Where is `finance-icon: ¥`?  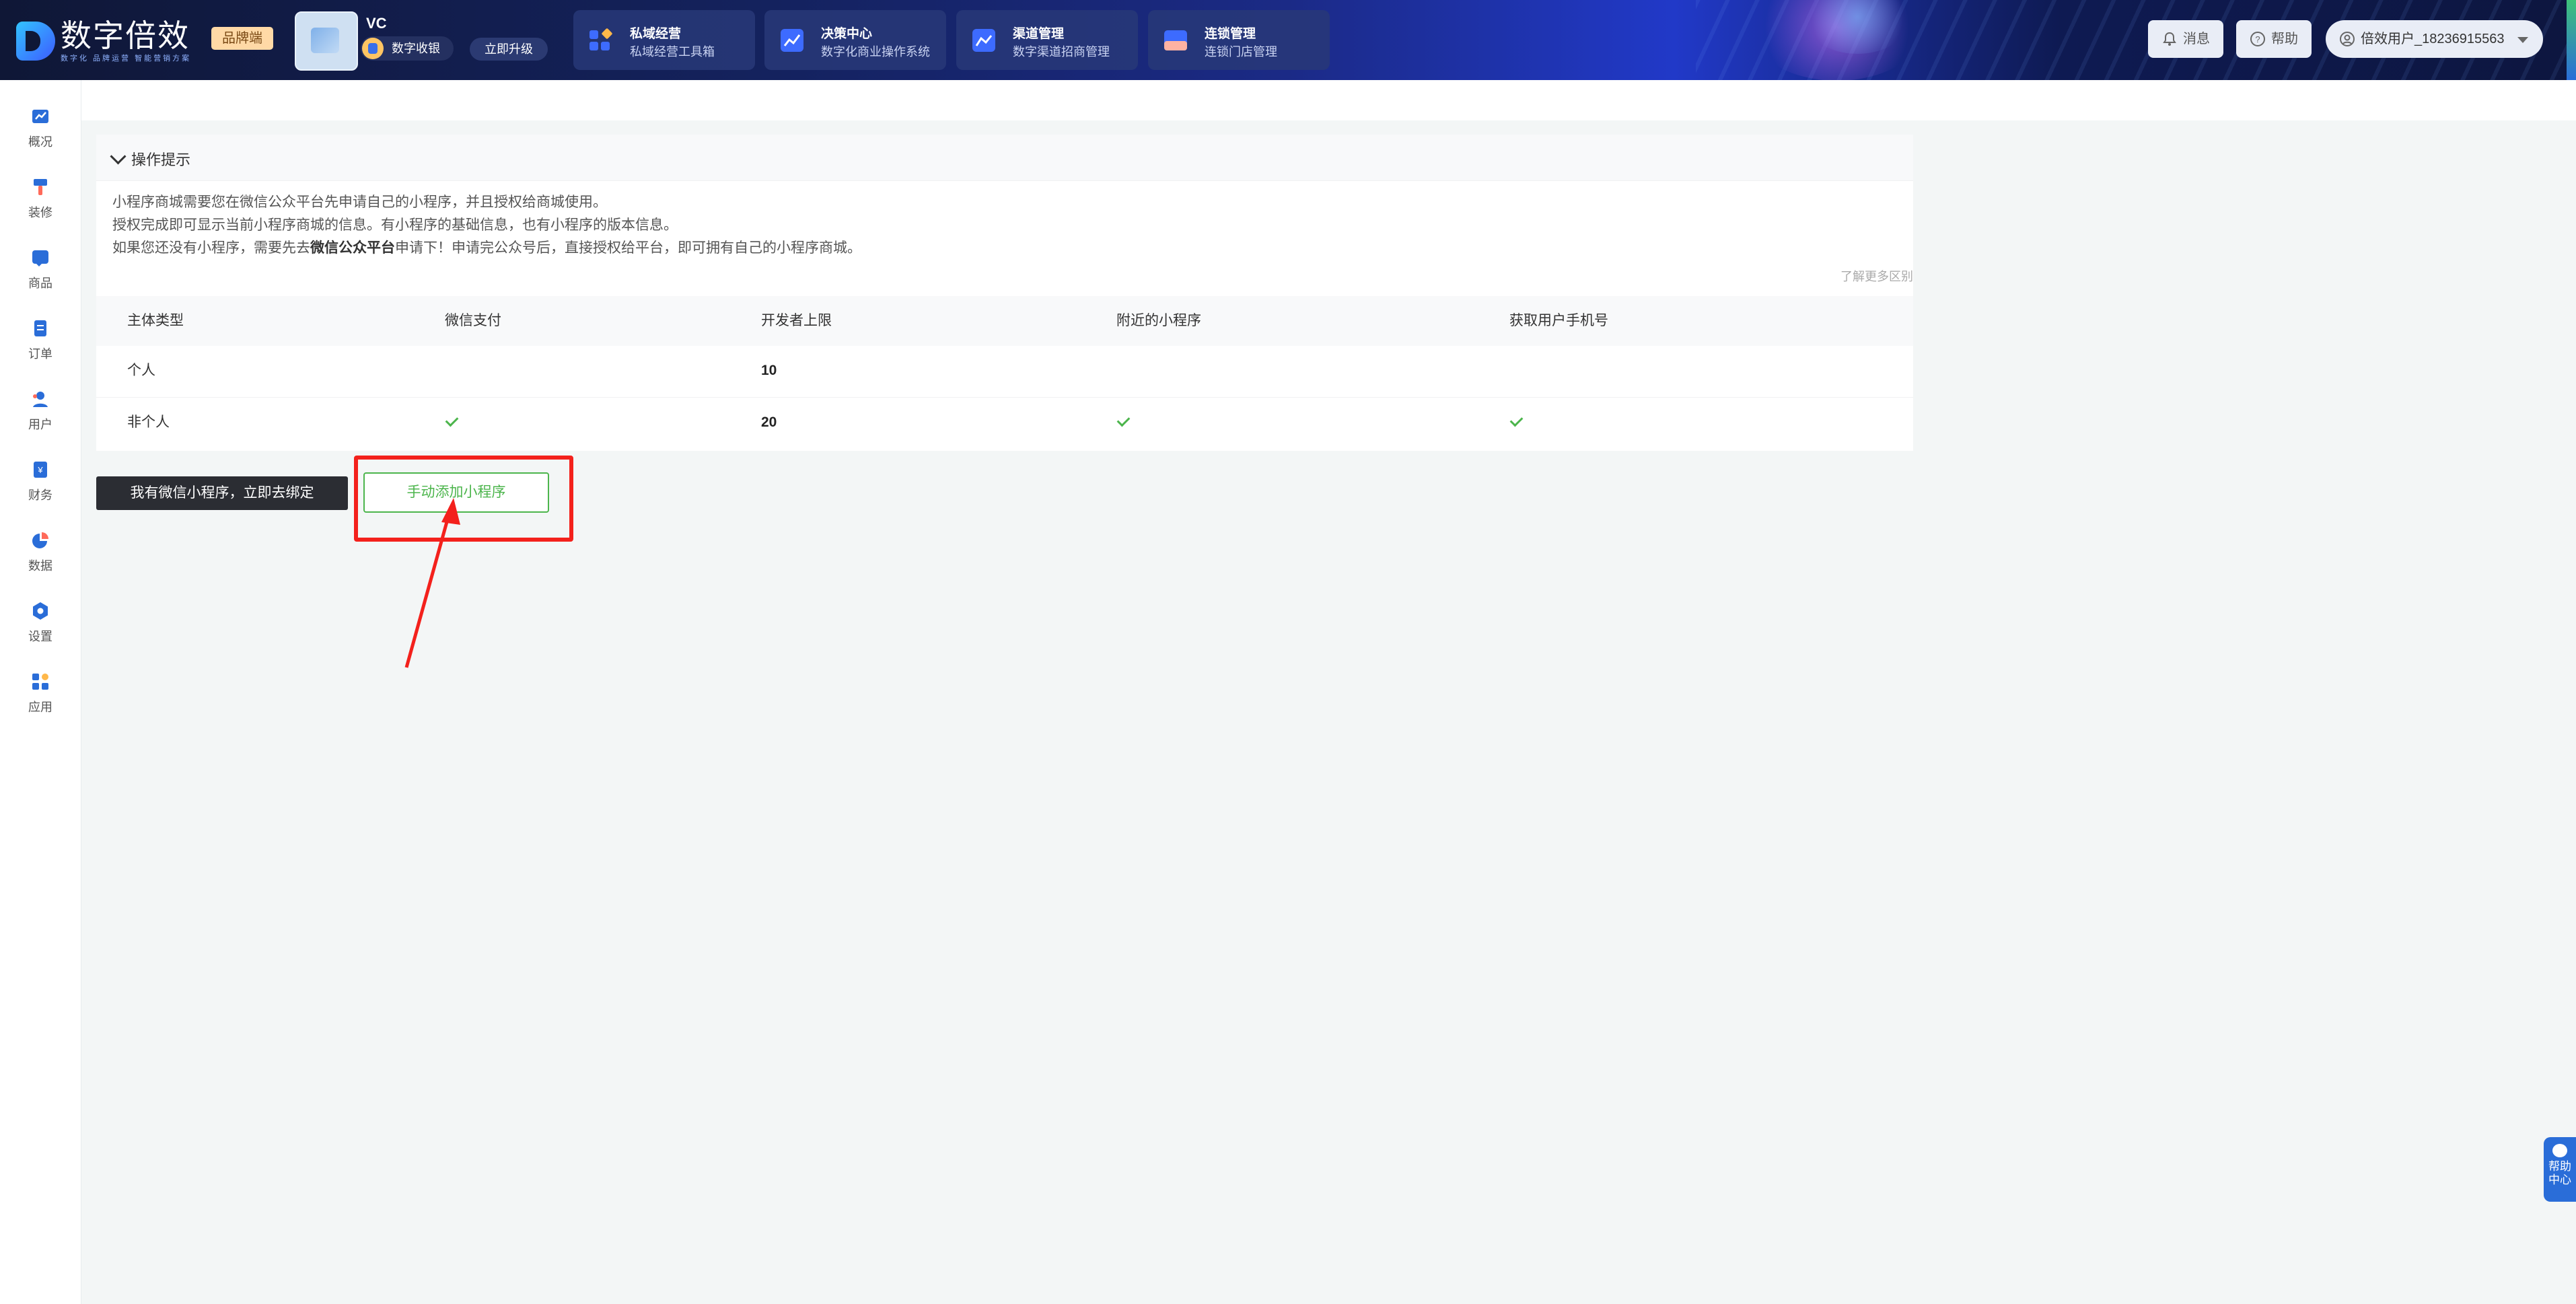
finance-icon: ¥ is located at coordinates (40, 470).